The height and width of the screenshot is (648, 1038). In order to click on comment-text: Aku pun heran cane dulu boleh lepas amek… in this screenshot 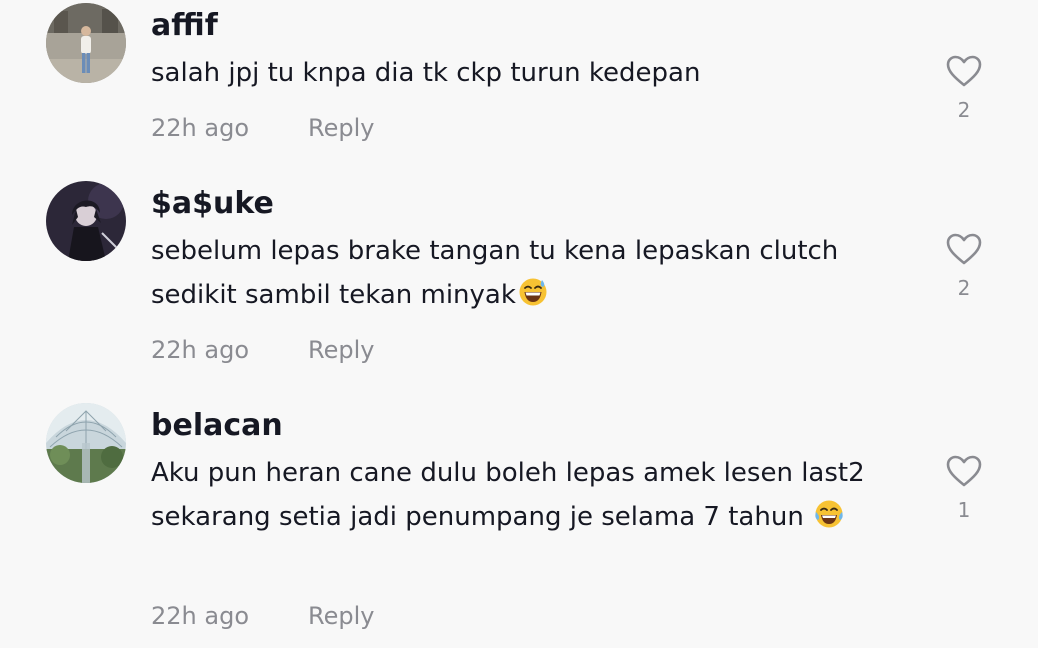, I will do `click(531, 497)`.